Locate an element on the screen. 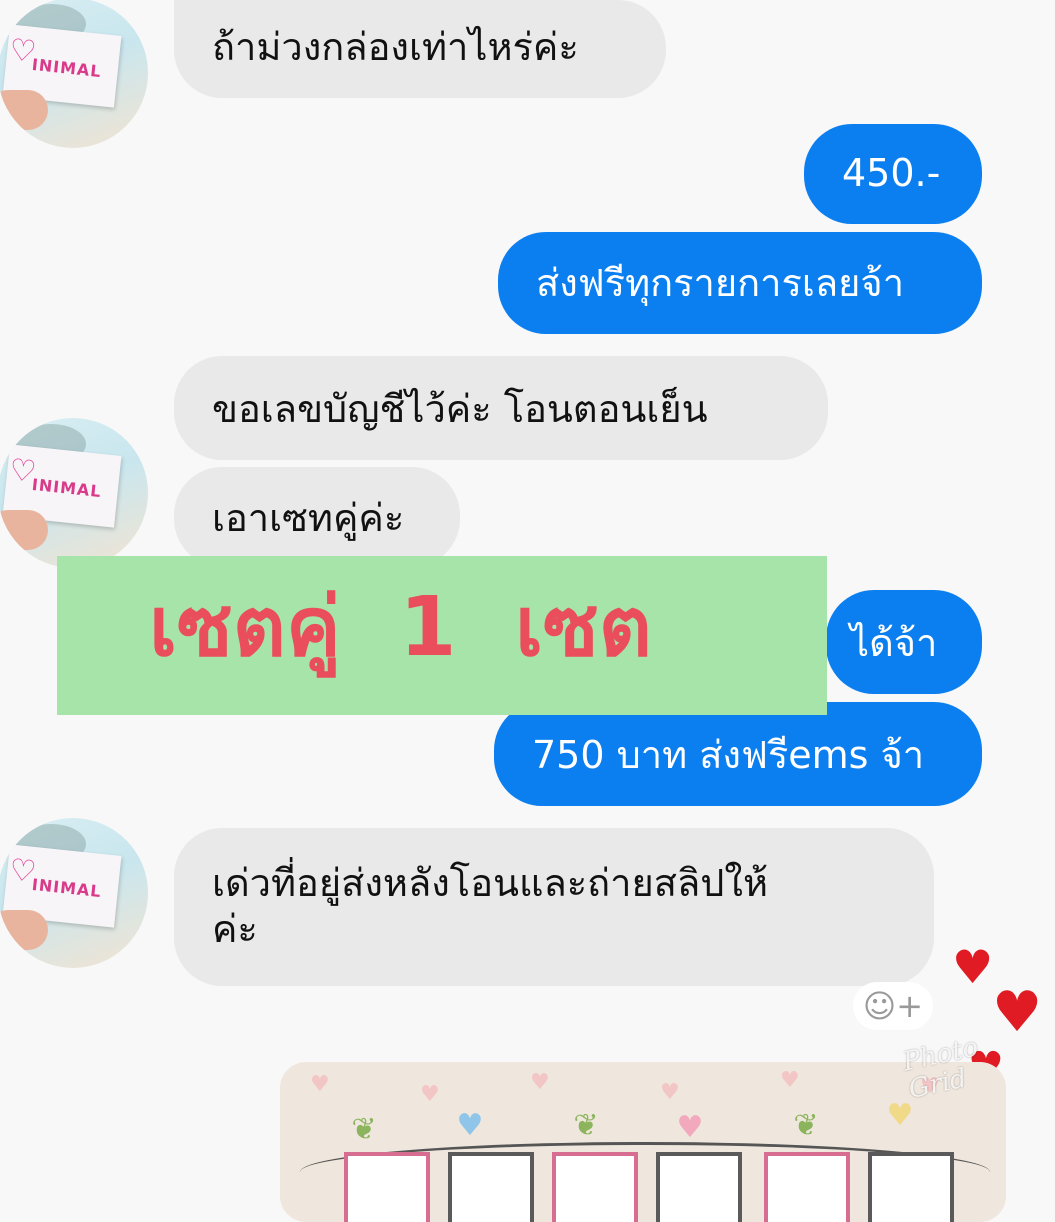 The height and width of the screenshot is (1222, 1055). photo-grid-watermark: Photo Grid is located at coordinates (940, 1068).